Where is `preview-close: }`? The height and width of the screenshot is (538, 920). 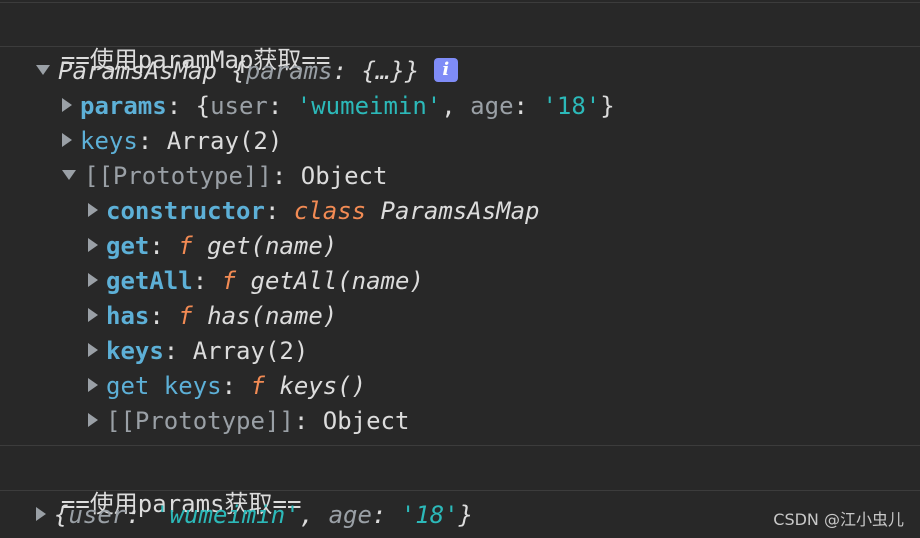 preview-close: } is located at coordinates (412, 71).